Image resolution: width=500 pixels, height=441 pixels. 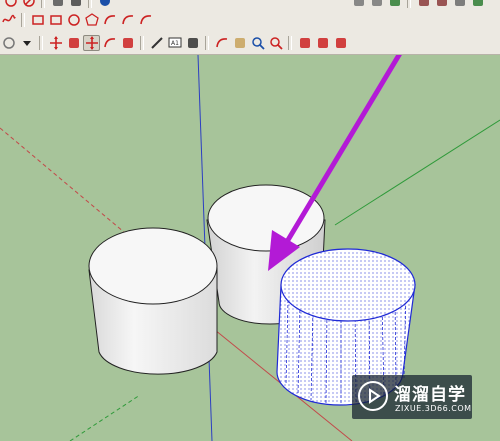 What do you see at coordinates (104, 4) in the screenshot?
I see `info-icon` at bounding box center [104, 4].